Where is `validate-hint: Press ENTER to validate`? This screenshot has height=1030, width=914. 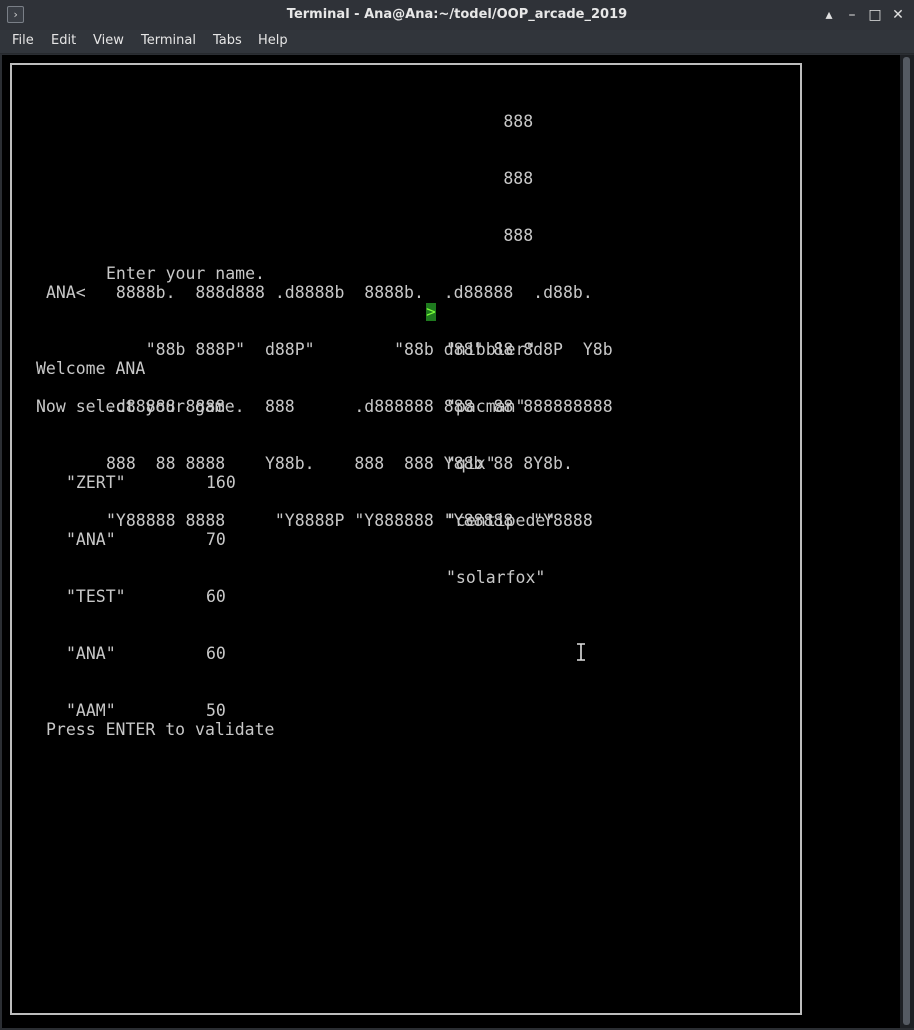
validate-hint: Press ENTER to validate is located at coordinates (160, 729).